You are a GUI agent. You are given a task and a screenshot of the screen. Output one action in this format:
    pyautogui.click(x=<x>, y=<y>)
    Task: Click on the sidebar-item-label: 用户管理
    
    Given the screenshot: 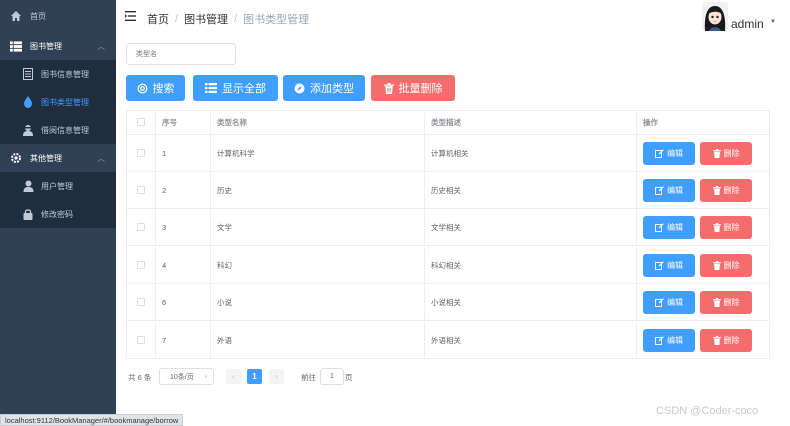 What is the action you would take?
    pyautogui.click(x=57, y=186)
    